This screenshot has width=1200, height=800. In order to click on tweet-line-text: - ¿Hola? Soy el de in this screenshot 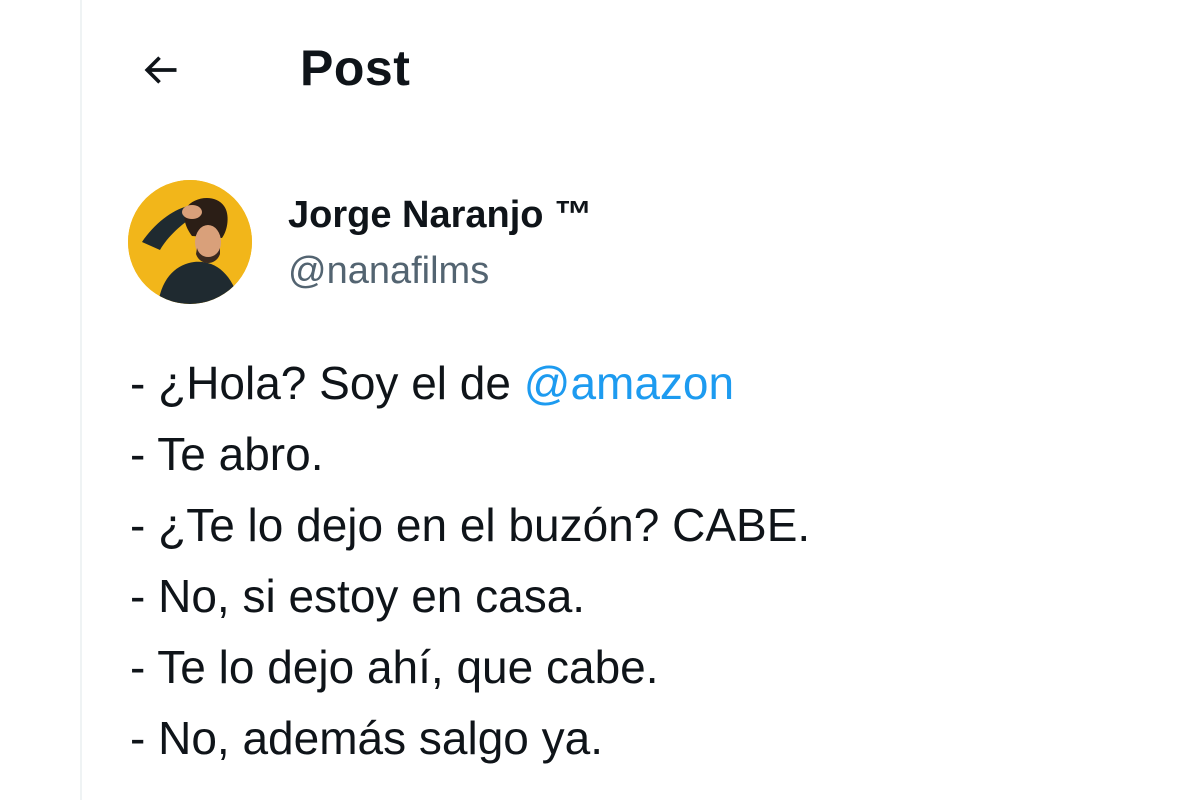, I will do `click(327, 383)`.